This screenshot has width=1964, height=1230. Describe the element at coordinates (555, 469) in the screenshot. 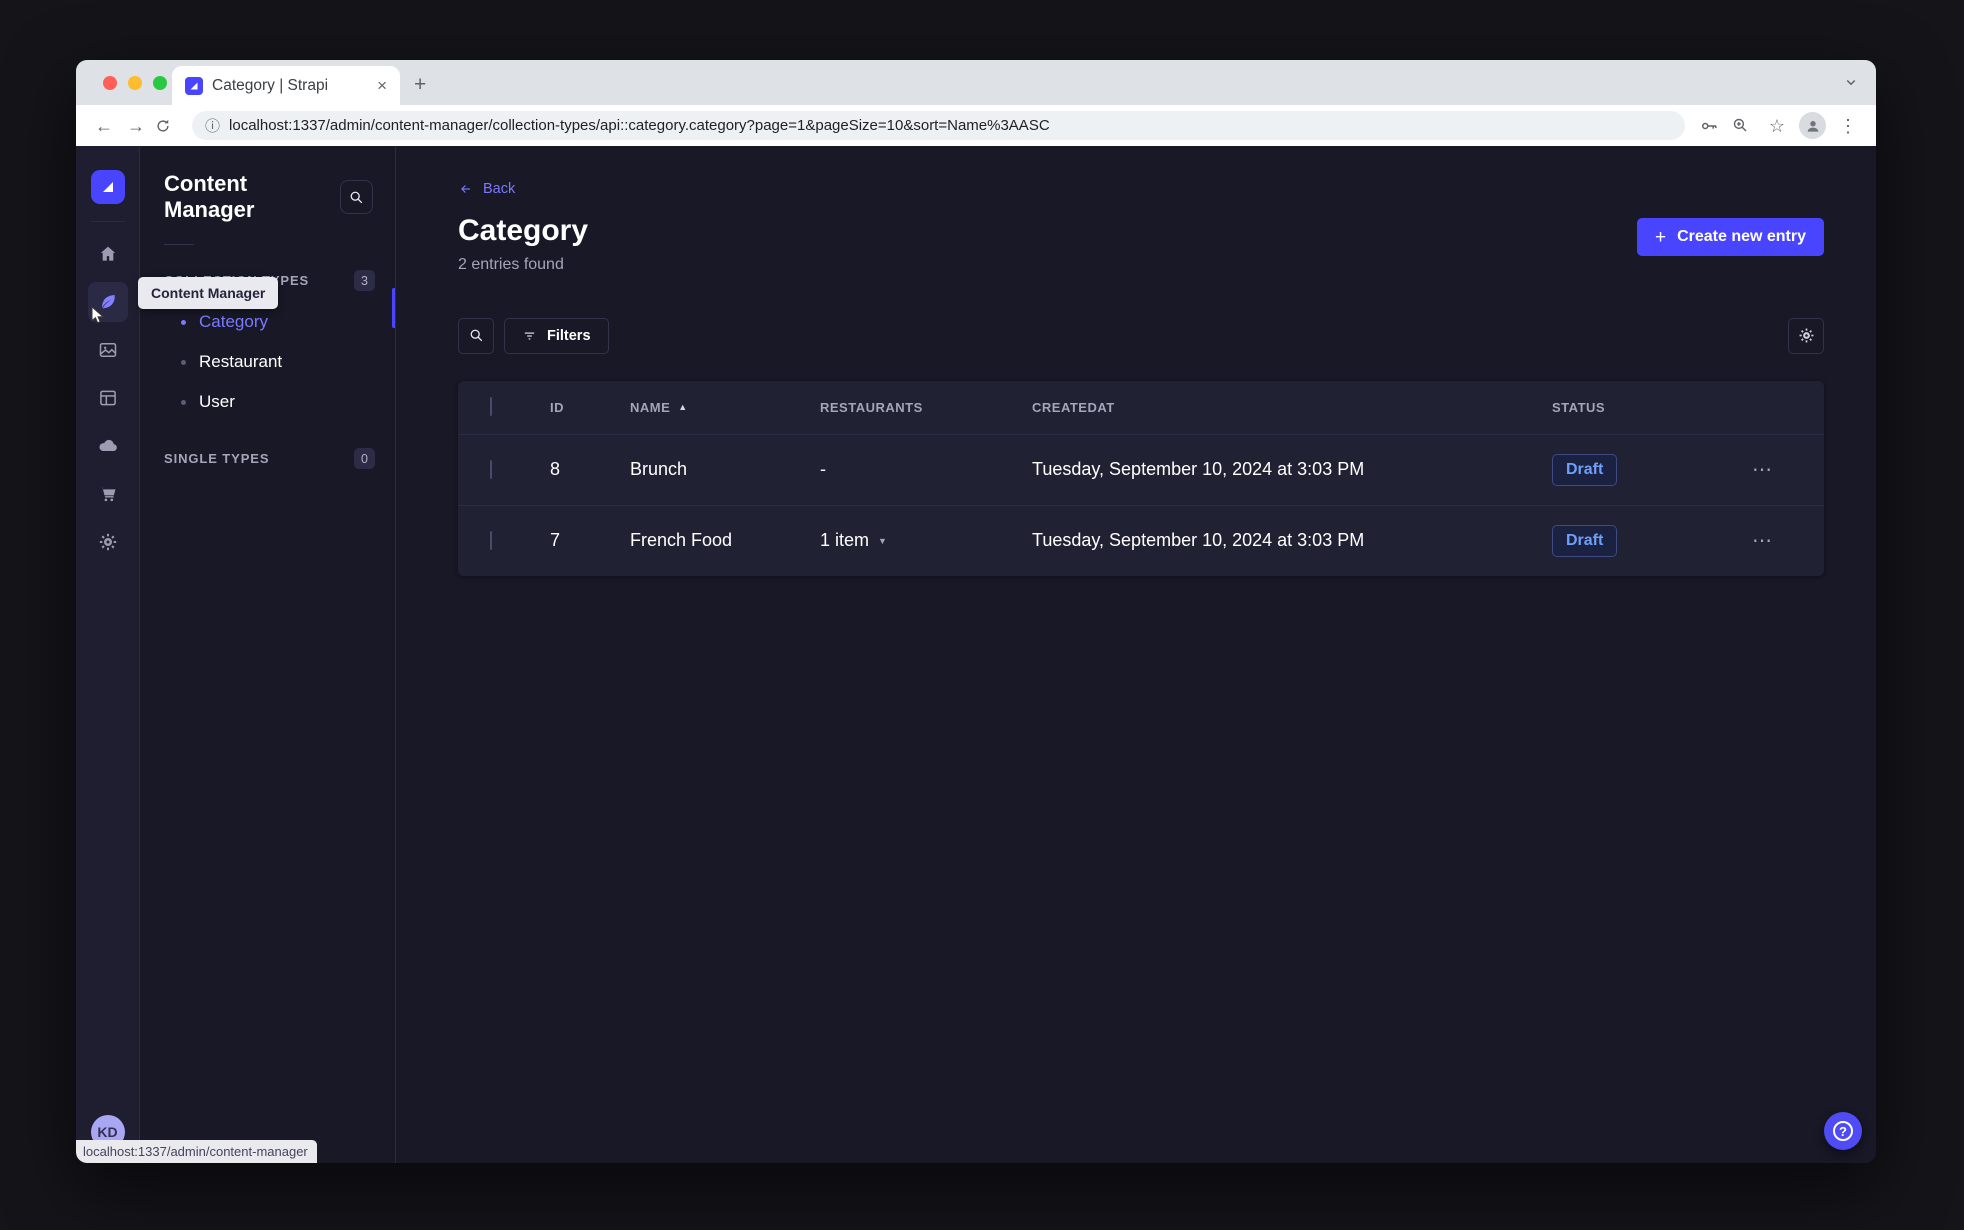

I see `cell-id: 8` at that location.